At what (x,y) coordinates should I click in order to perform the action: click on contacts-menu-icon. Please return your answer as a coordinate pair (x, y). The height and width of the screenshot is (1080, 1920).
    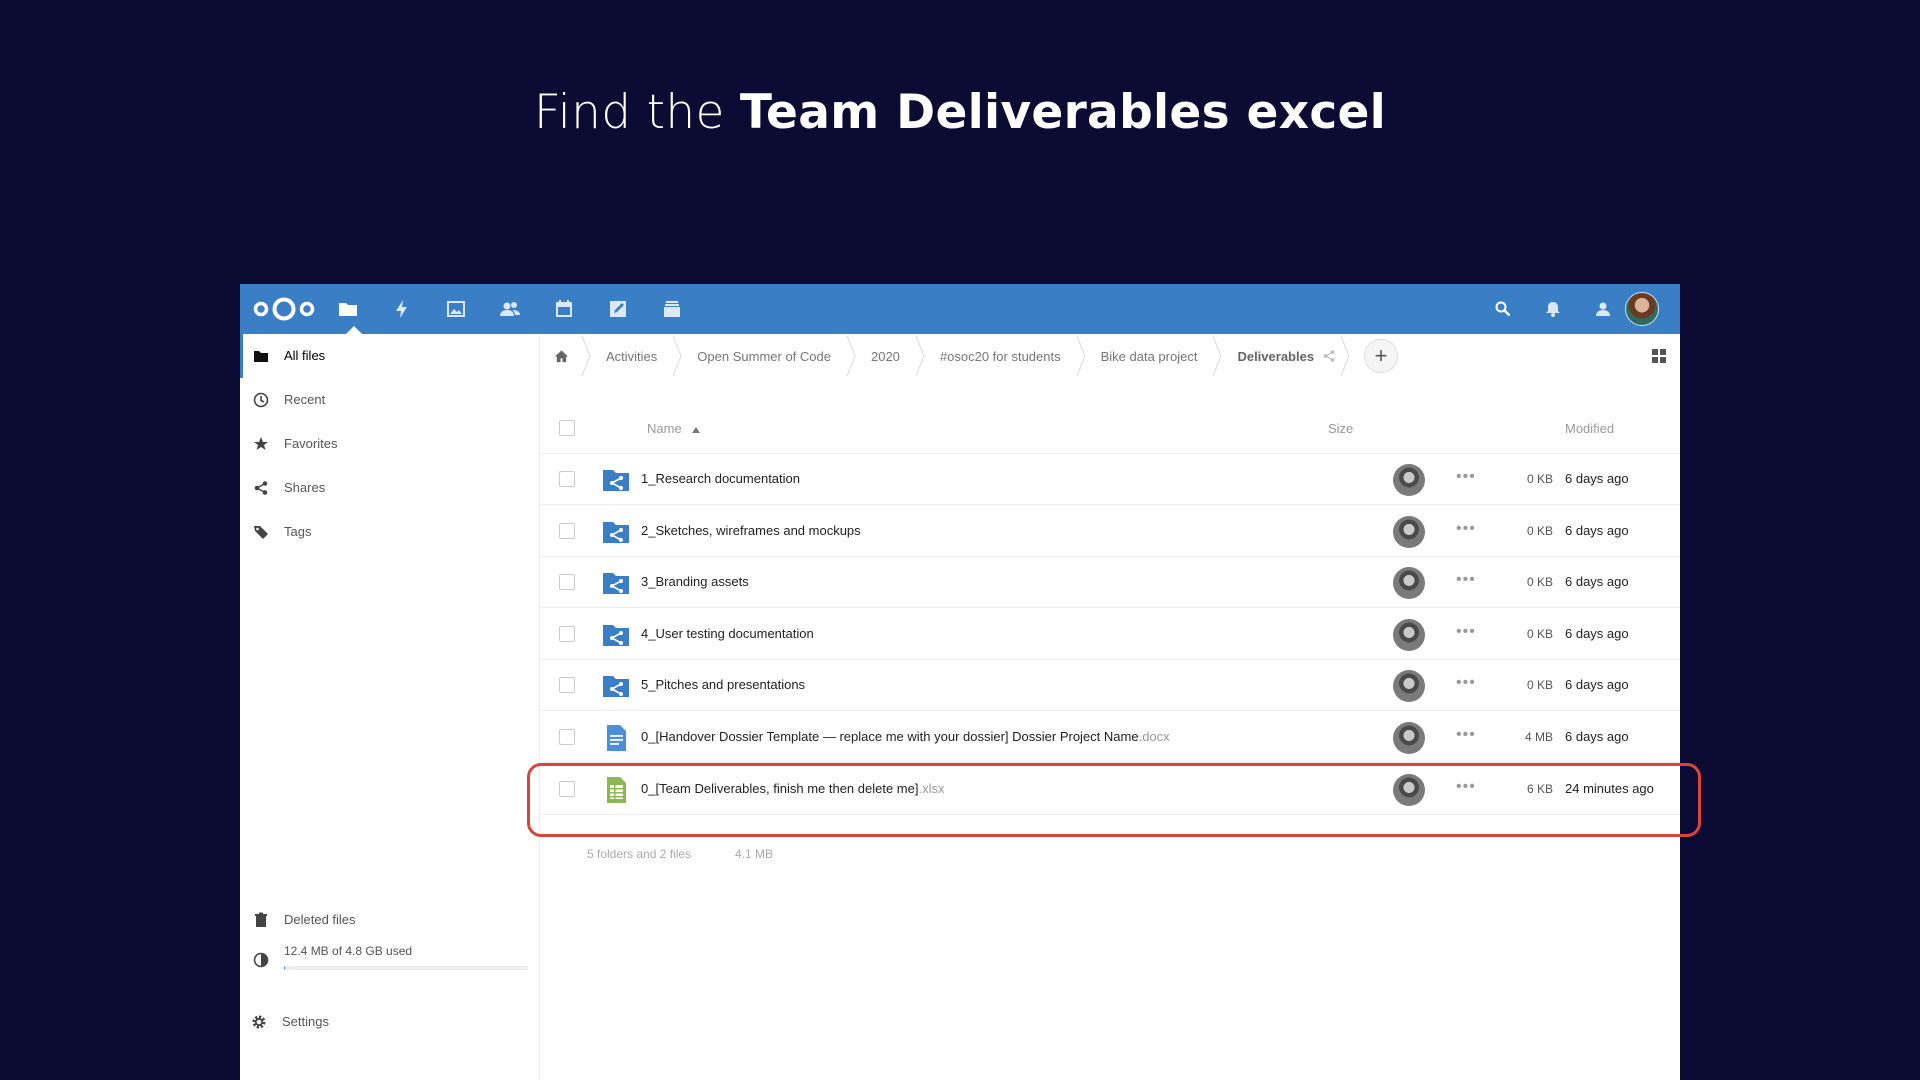
    Looking at the image, I should click on (1603, 309).